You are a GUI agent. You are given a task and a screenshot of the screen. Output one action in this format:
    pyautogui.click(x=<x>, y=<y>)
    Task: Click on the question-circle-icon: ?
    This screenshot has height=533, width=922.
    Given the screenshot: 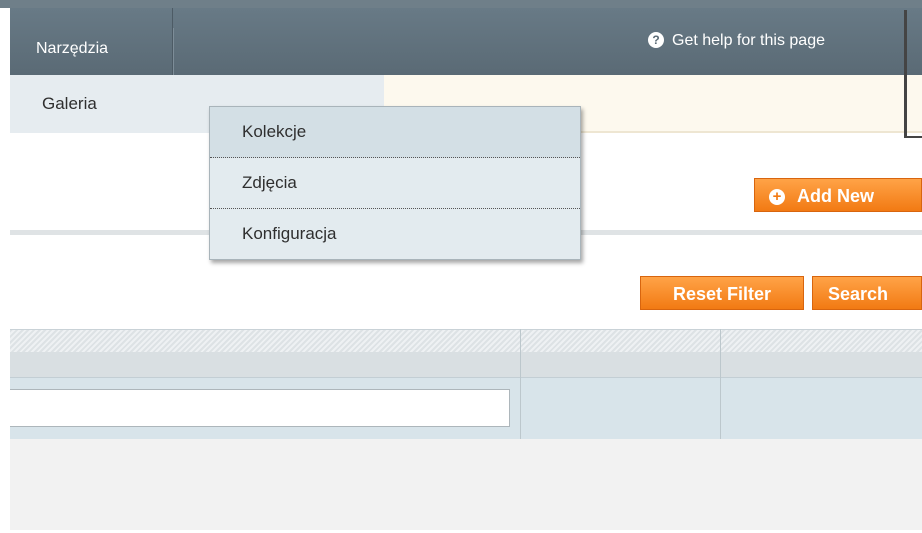 What is the action you would take?
    pyautogui.click(x=656, y=40)
    